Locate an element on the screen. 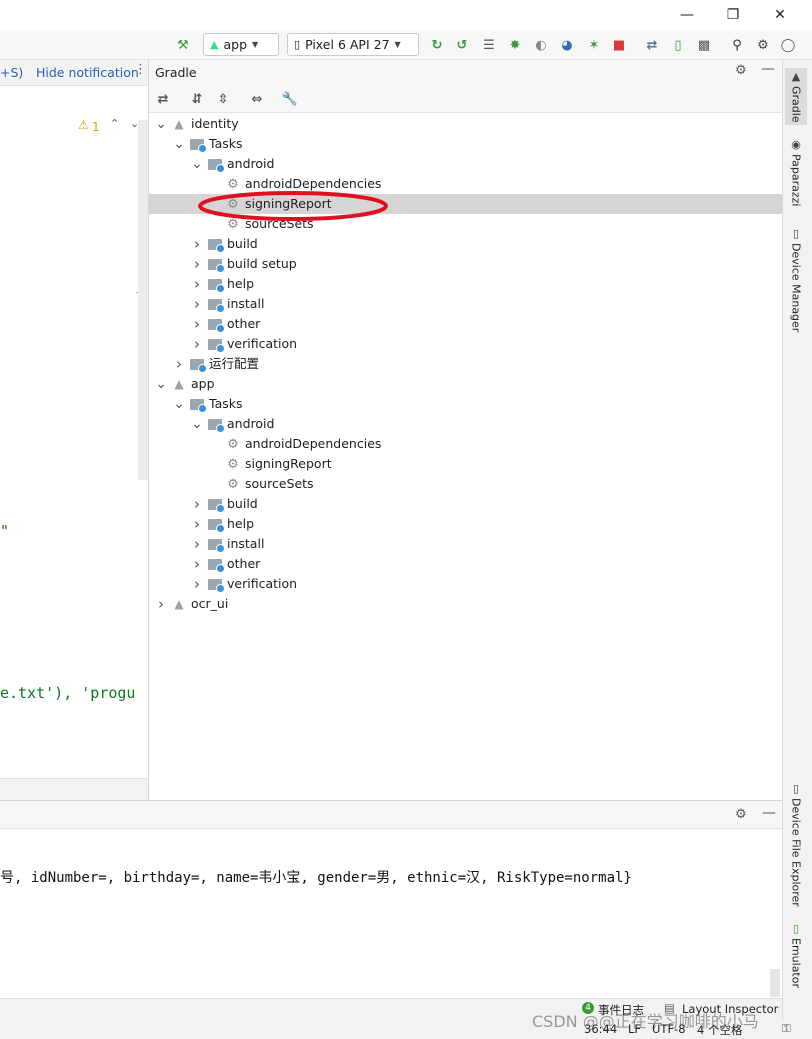  notification-bar: +S) Hide notification is located at coordinates (74, 73).